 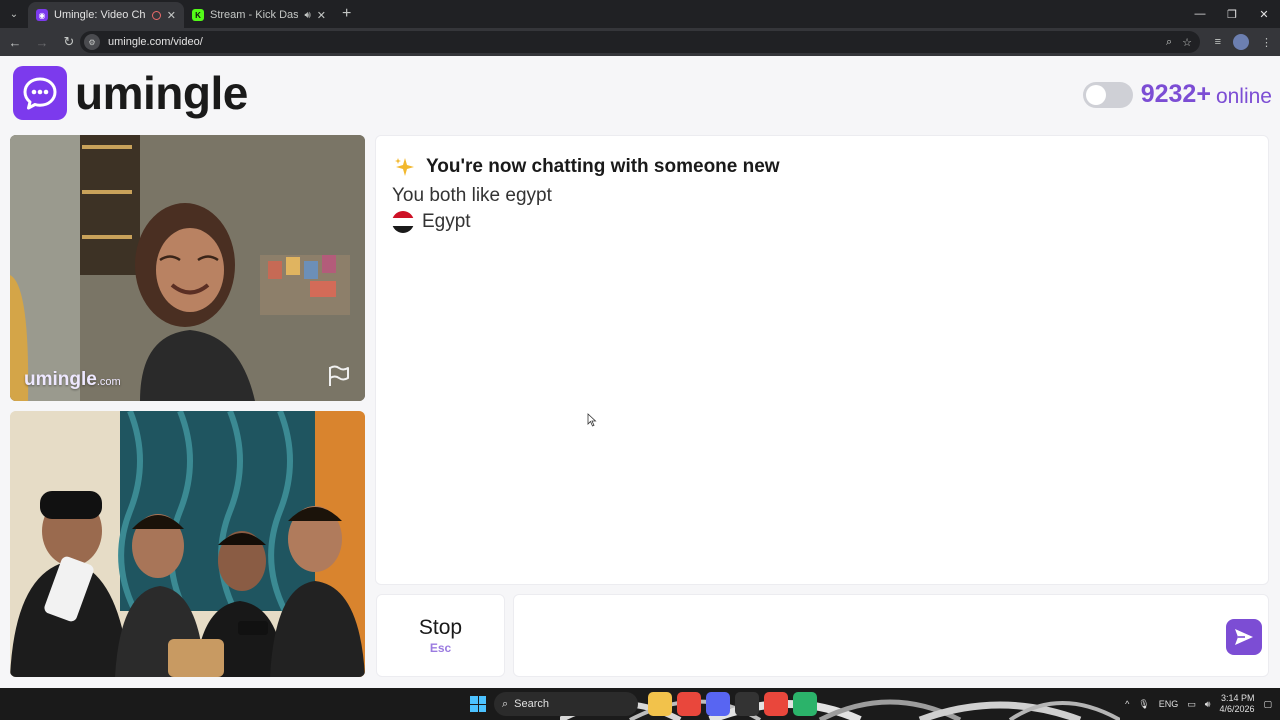 What do you see at coordinates (869, 635) in the screenshot?
I see `message-input` at bounding box center [869, 635].